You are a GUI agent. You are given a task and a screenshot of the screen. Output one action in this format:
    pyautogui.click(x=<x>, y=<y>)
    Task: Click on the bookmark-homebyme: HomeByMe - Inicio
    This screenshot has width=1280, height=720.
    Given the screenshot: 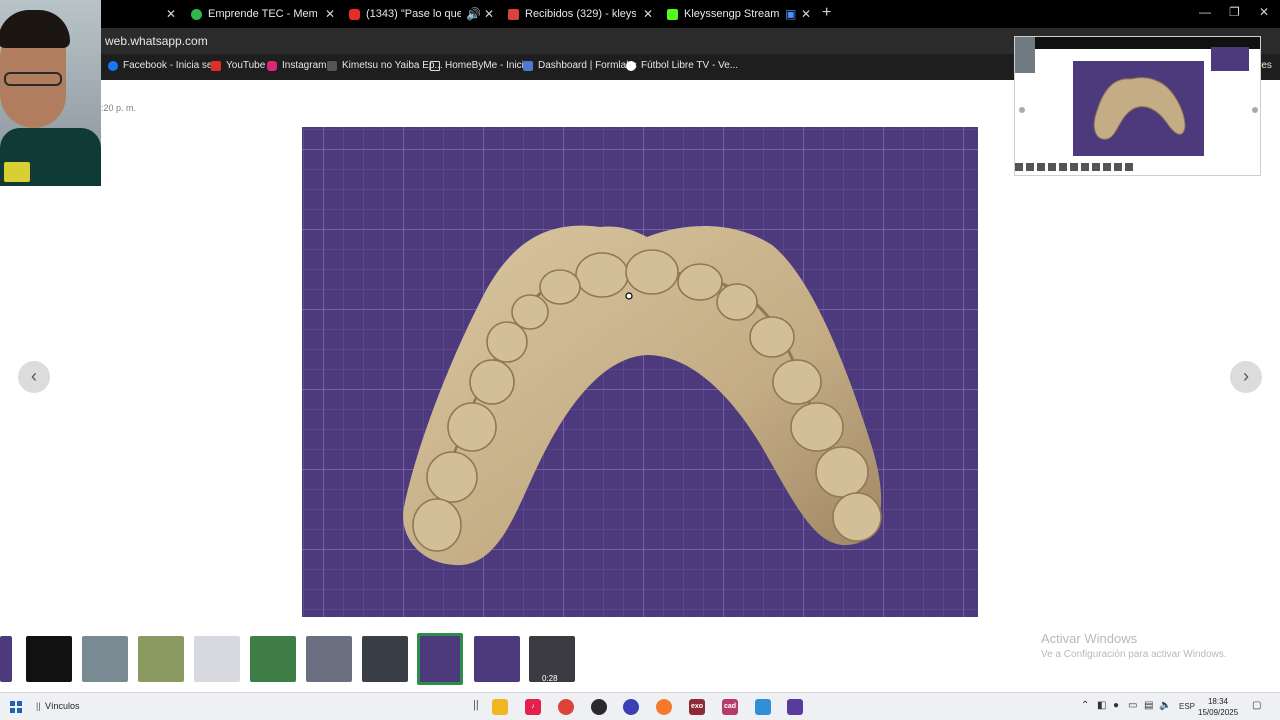 What is the action you would take?
    pyautogui.click(x=479, y=65)
    